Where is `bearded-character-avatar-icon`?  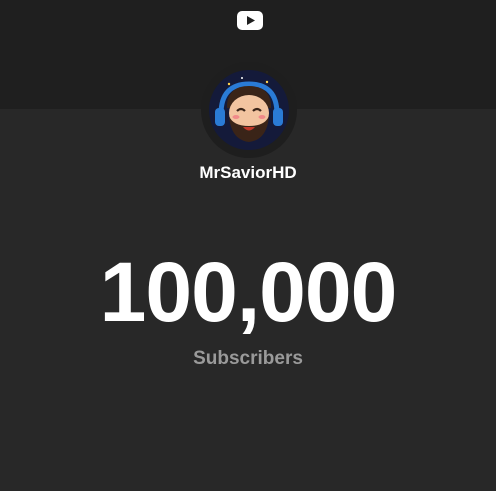 bearded-character-avatar-icon is located at coordinates (249, 110).